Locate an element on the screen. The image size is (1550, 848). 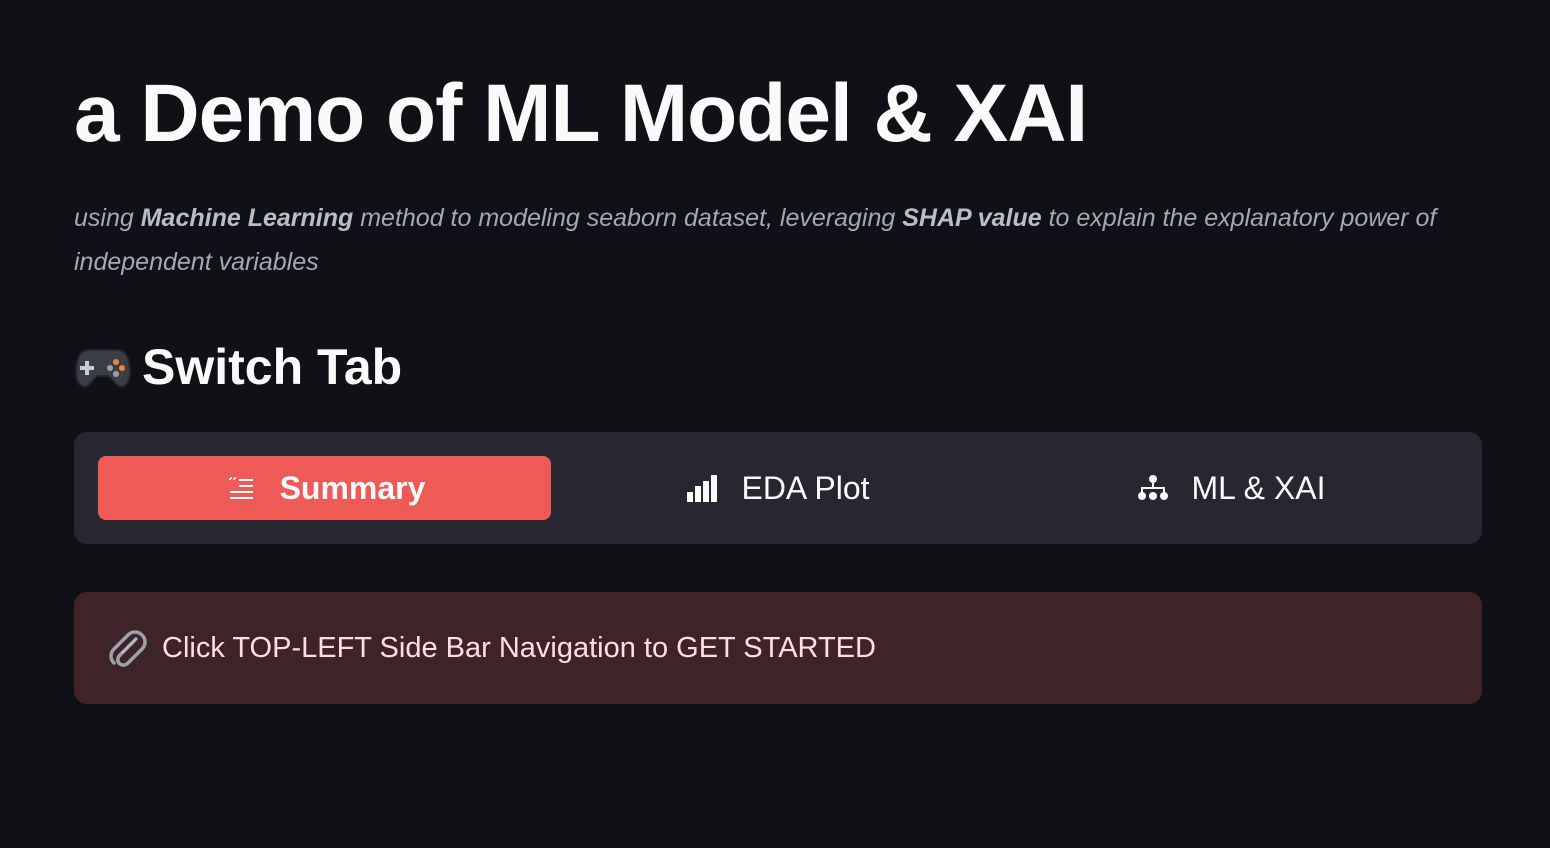
tab-summary: Summary is located at coordinates (324, 488).